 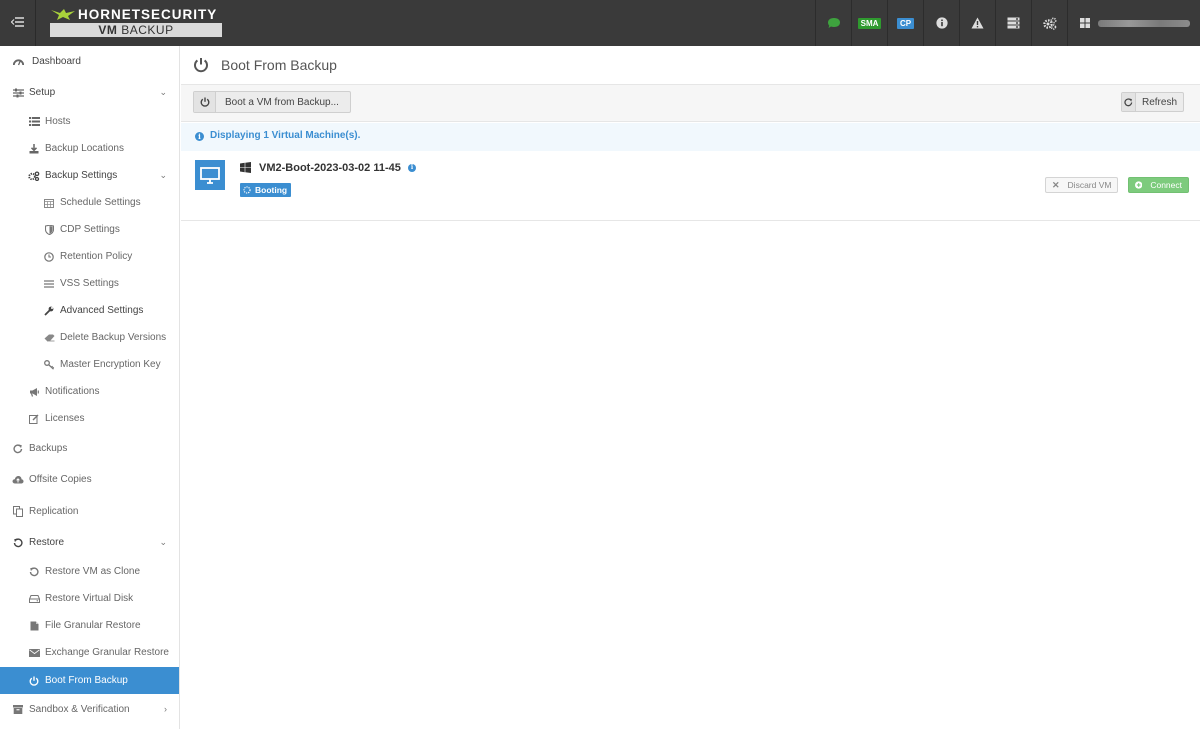 I want to click on sidebar-item-backup-settings: Backup Settings ⌄, so click(x=89, y=175).